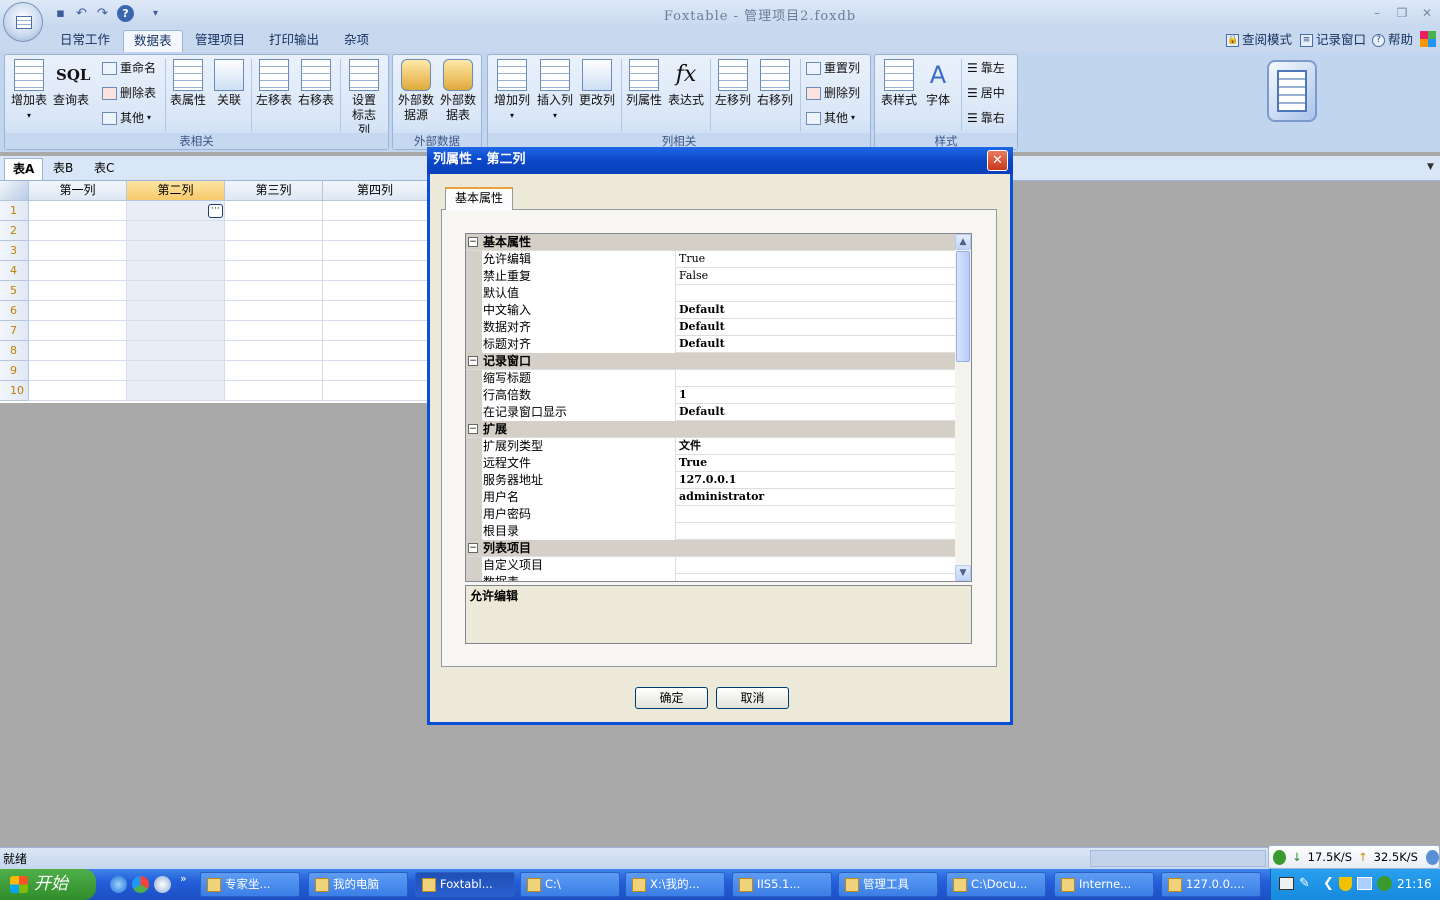 Image resolution: width=1440 pixels, height=900 pixels. Describe the element at coordinates (479, 198) in the screenshot. I see `tab-basic-properties: 基本属性` at that location.